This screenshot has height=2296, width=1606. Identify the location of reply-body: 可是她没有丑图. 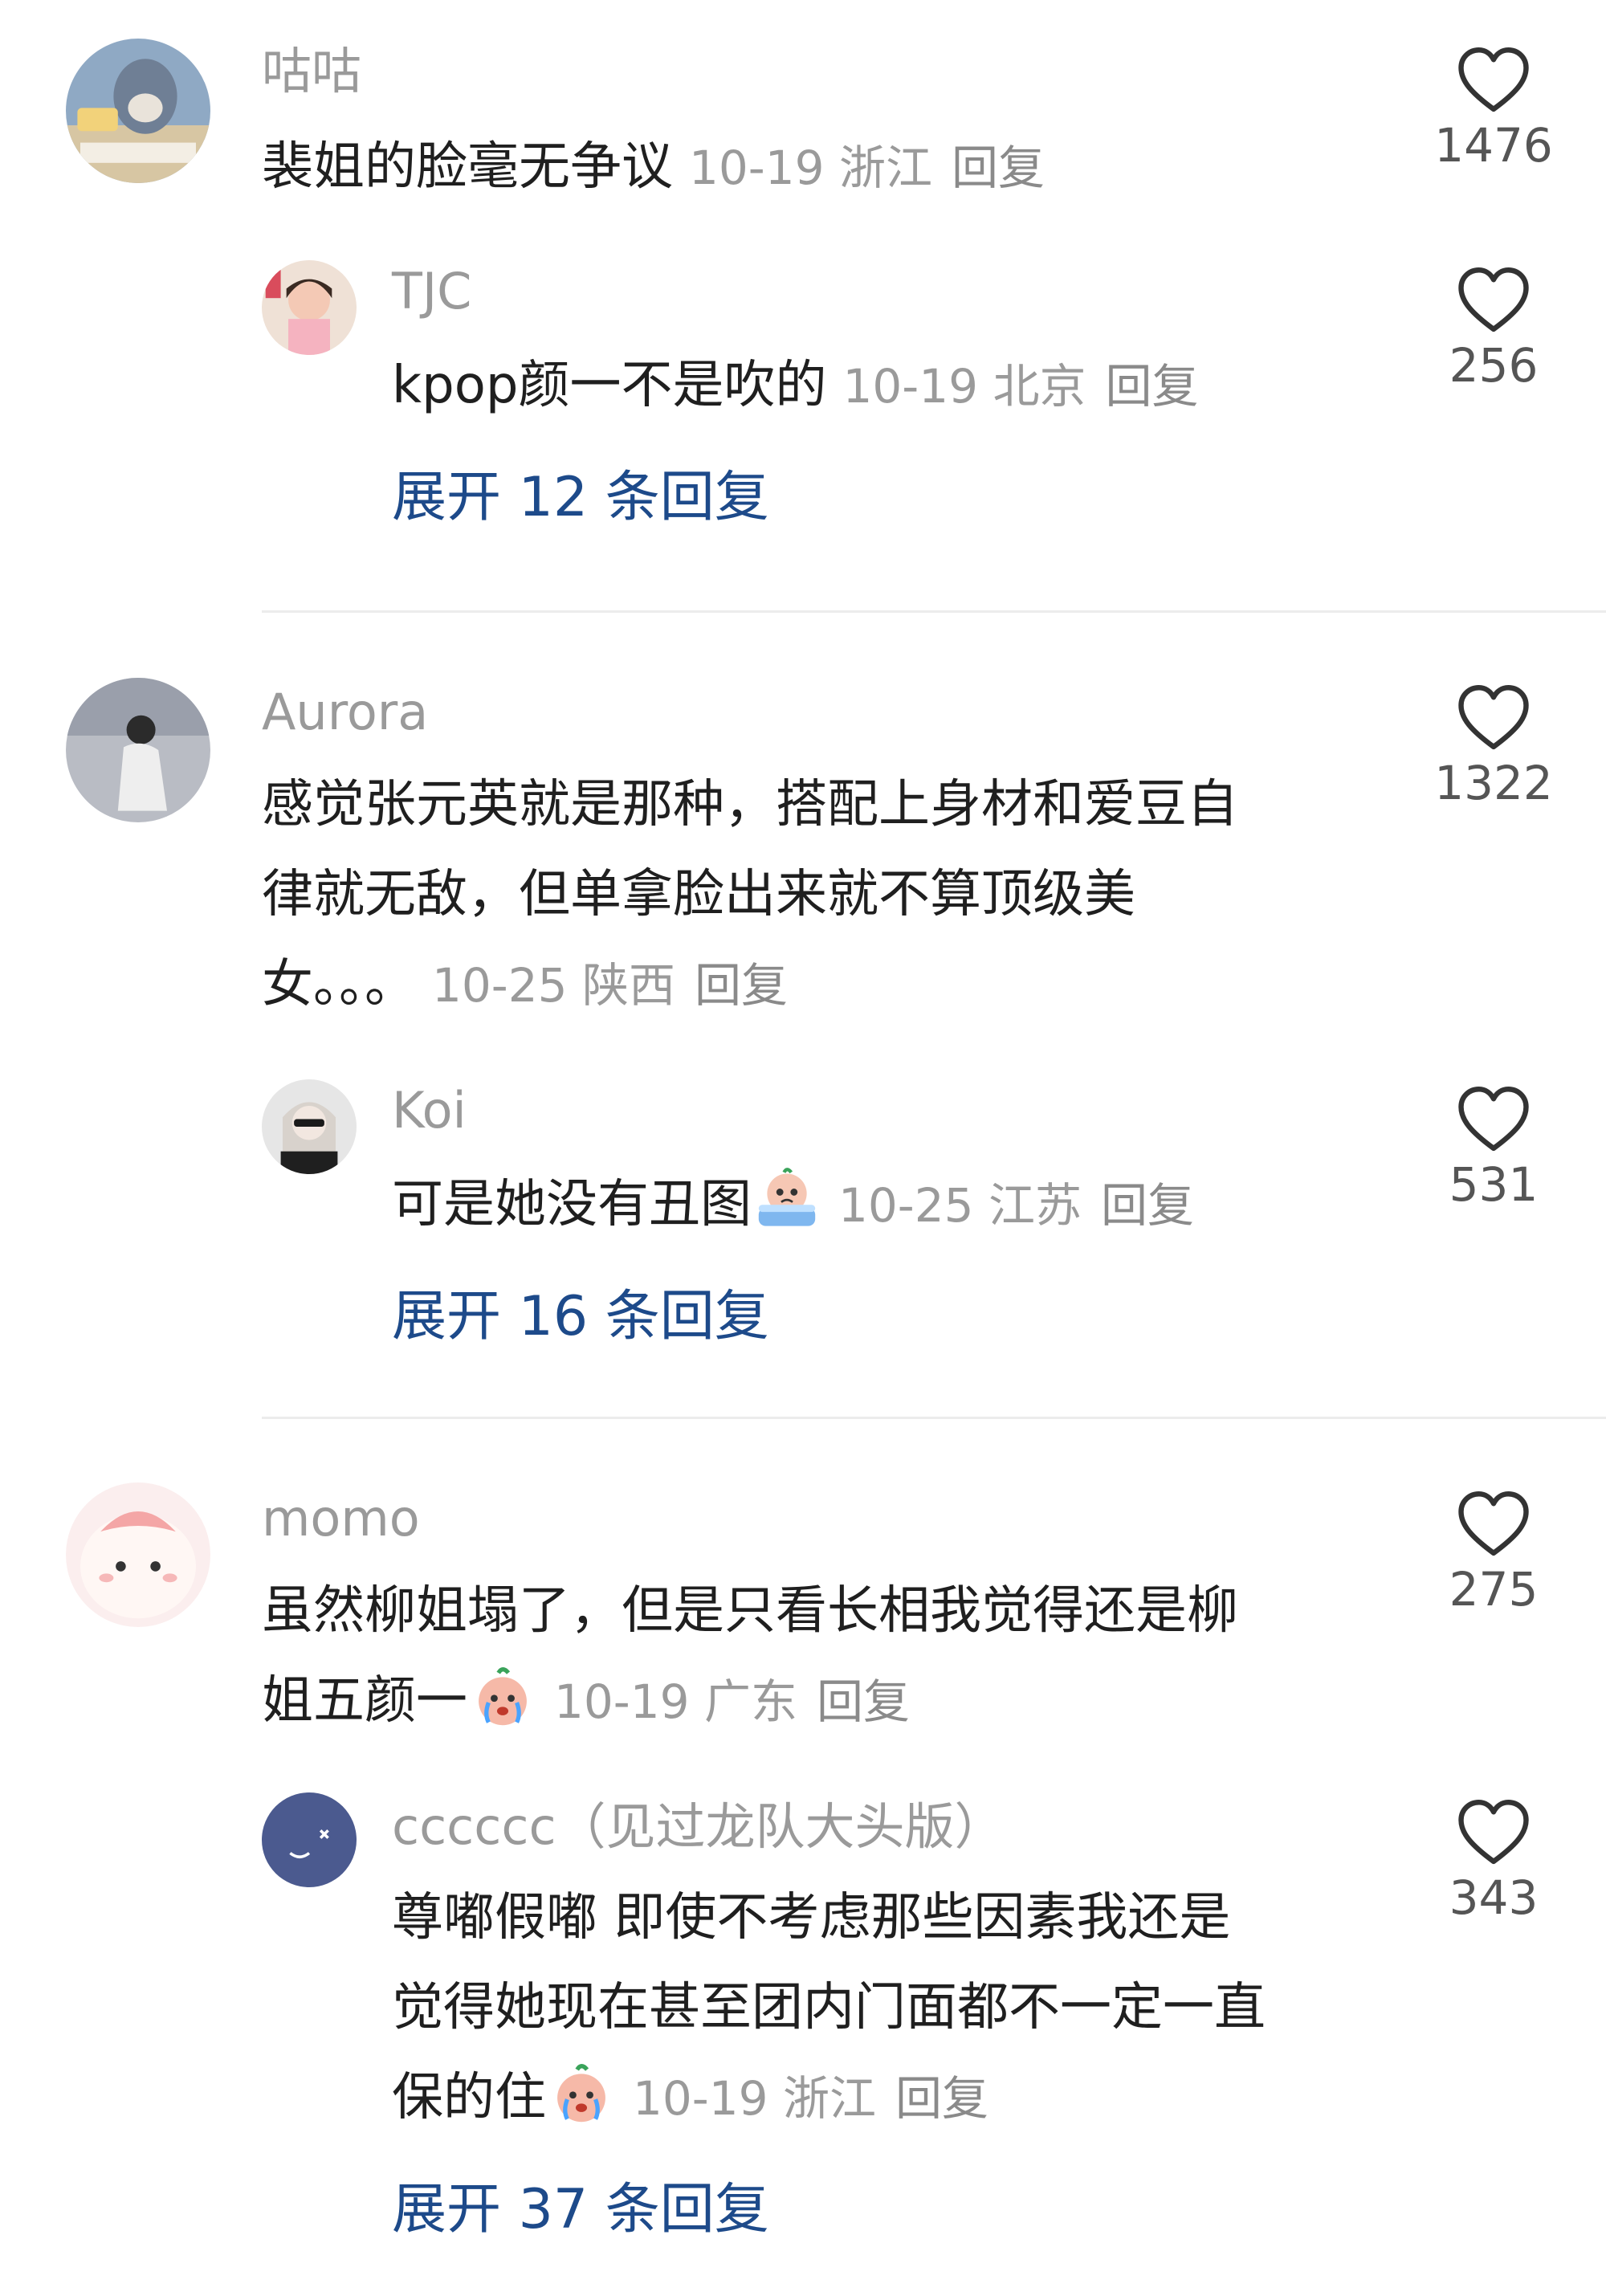
(572, 1204).